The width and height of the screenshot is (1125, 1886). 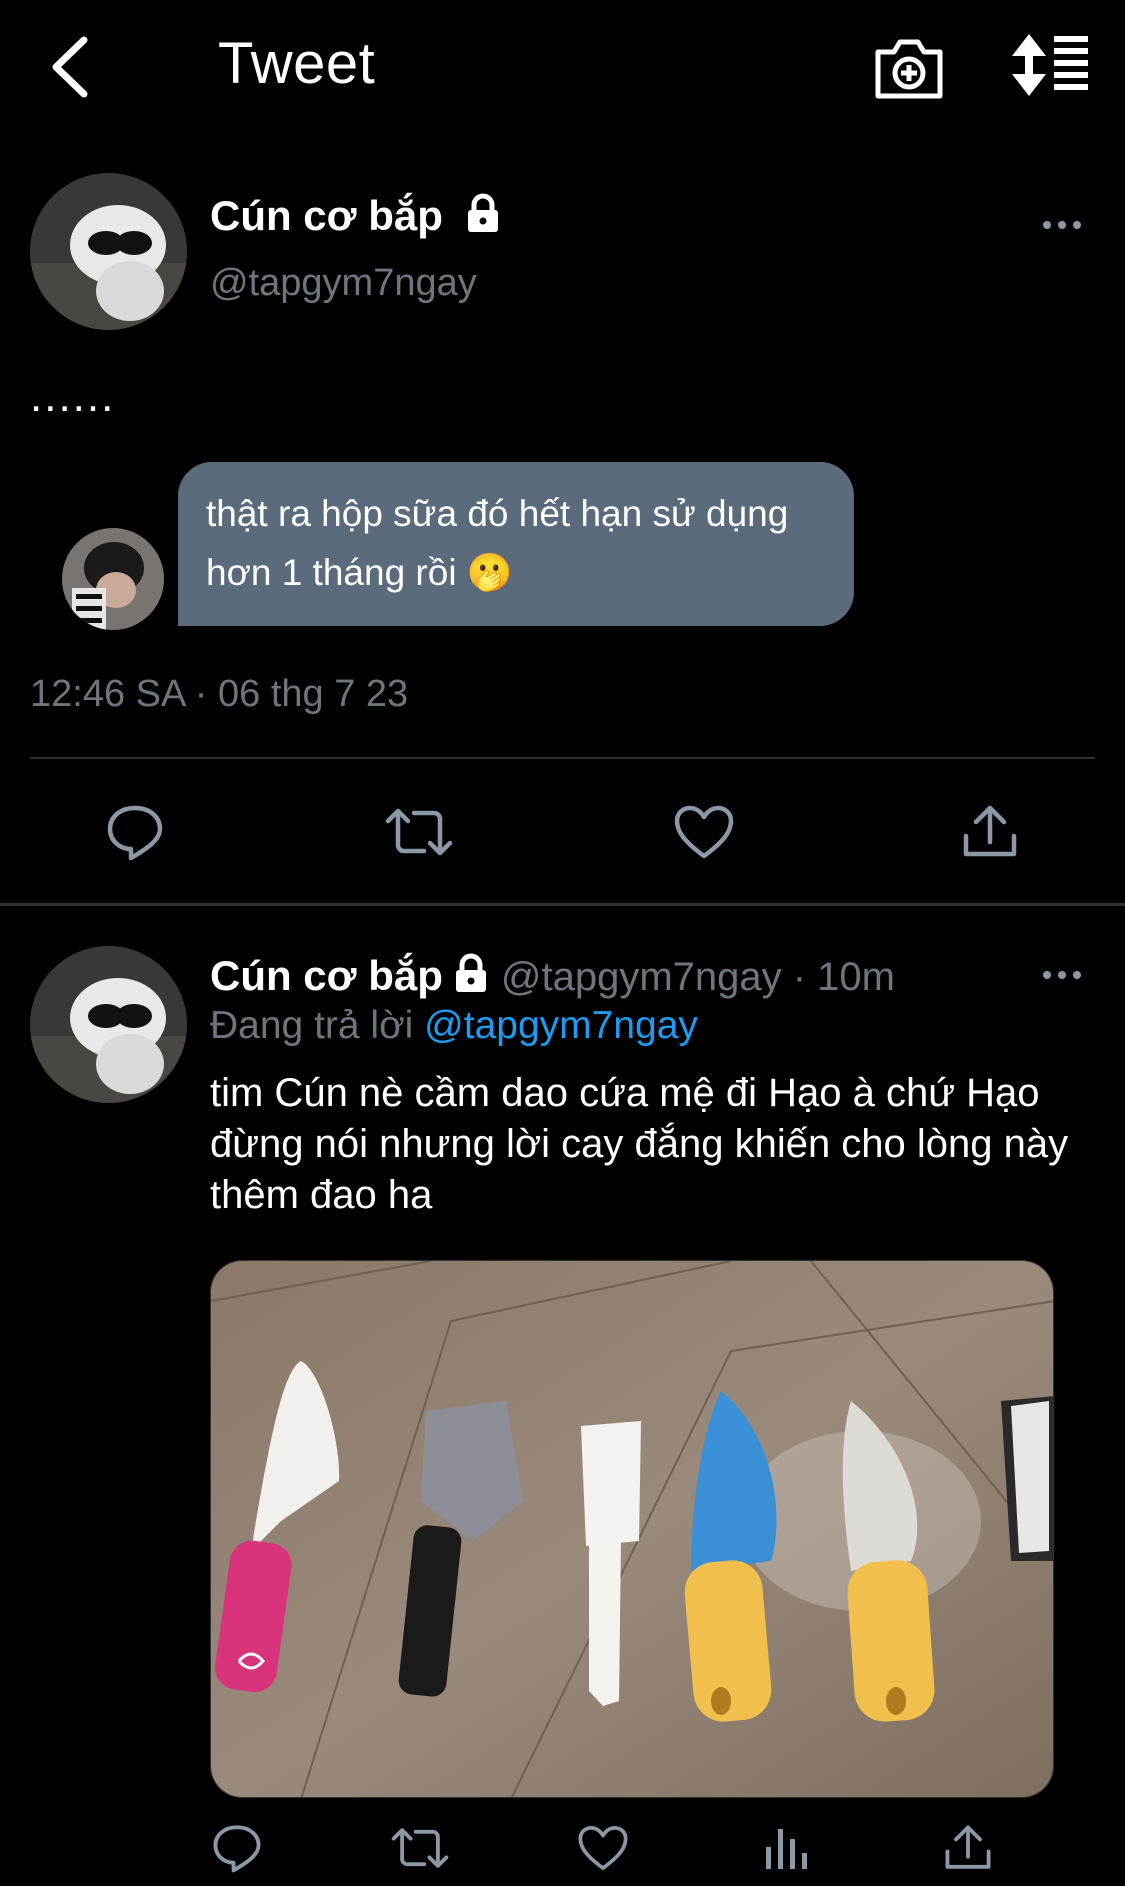 I want to click on like-button, so click(x=704, y=832).